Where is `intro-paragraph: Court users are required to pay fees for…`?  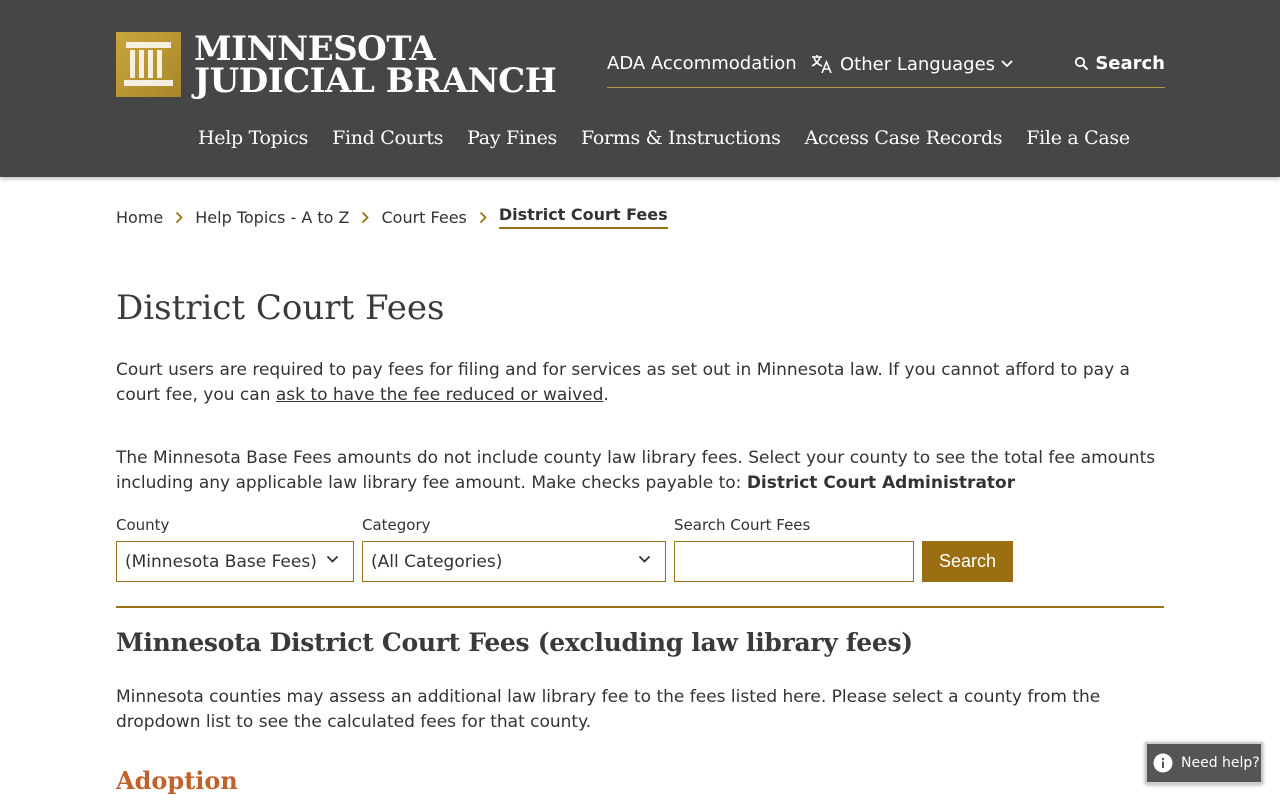 intro-paragraph: Court users are required to pay fees for… is located at coordinates (641, 383).